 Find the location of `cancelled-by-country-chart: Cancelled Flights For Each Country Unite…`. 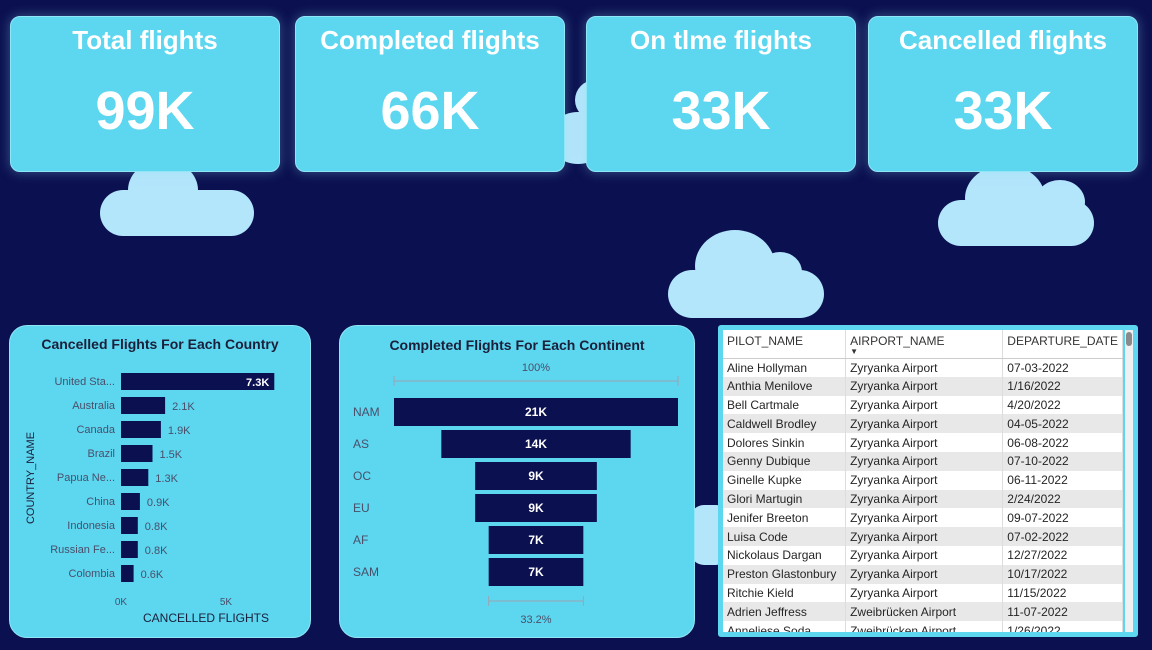

cancelled-by-country-chart: Cancelled Flights For Each Country Unite… is located at coordinates (160, 481).